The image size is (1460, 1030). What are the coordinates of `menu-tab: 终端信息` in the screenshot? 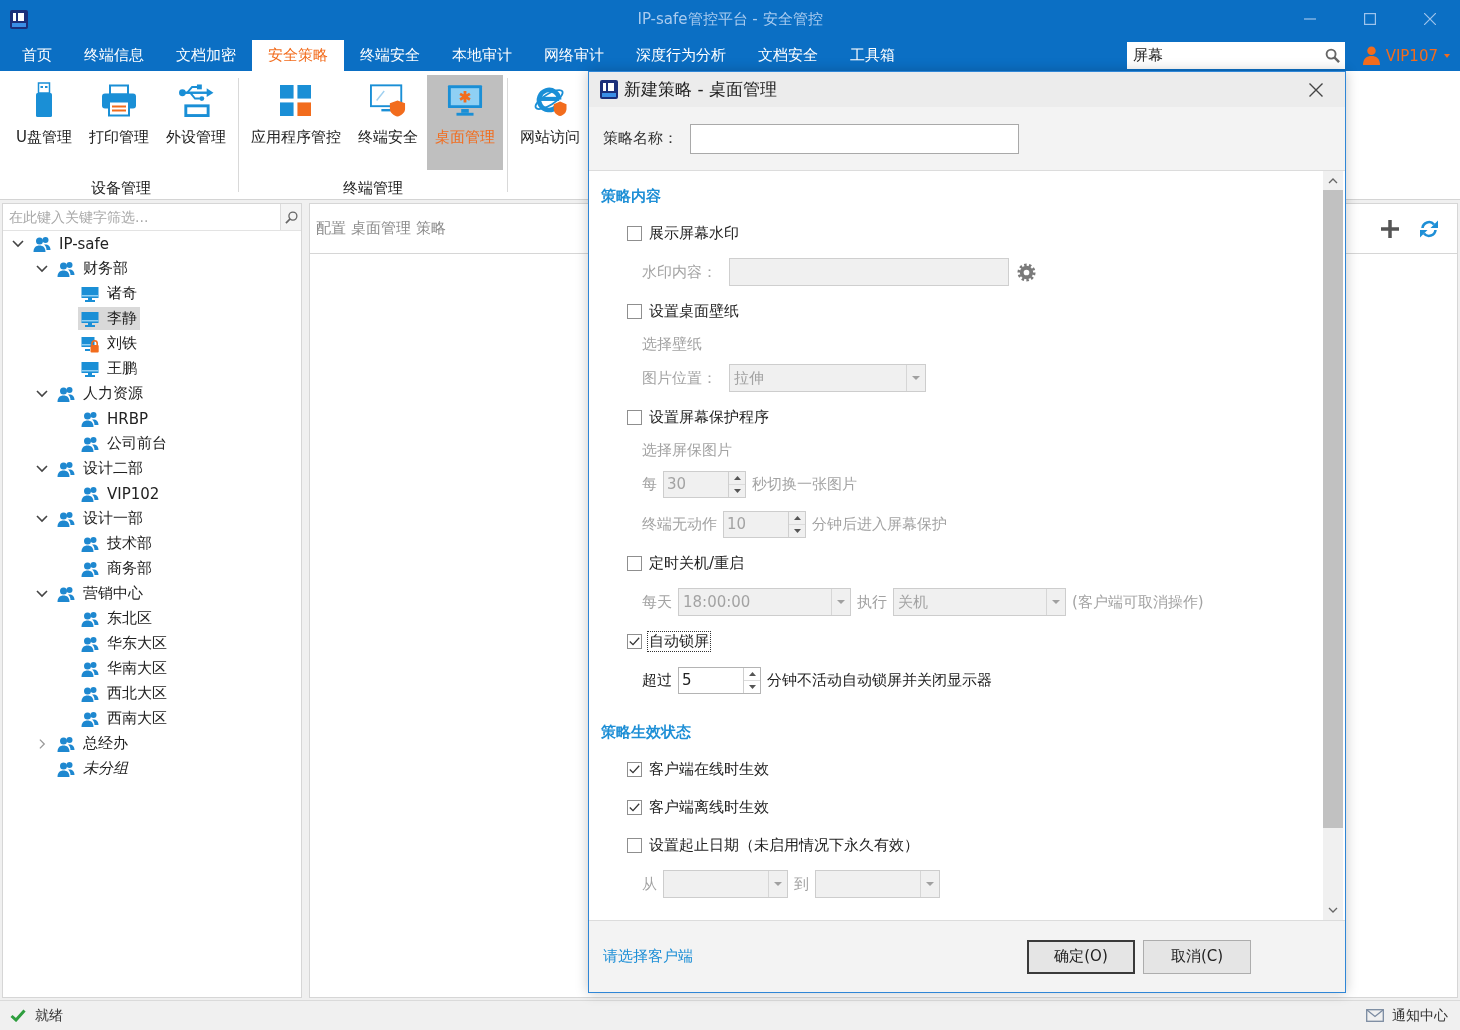 It's located at (114, 55).